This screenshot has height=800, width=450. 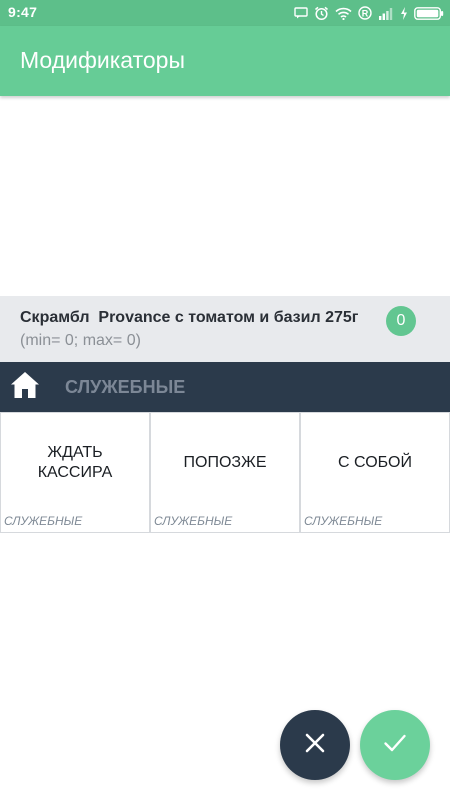 I want to click on cancel-button, so click(x=315, y=745).